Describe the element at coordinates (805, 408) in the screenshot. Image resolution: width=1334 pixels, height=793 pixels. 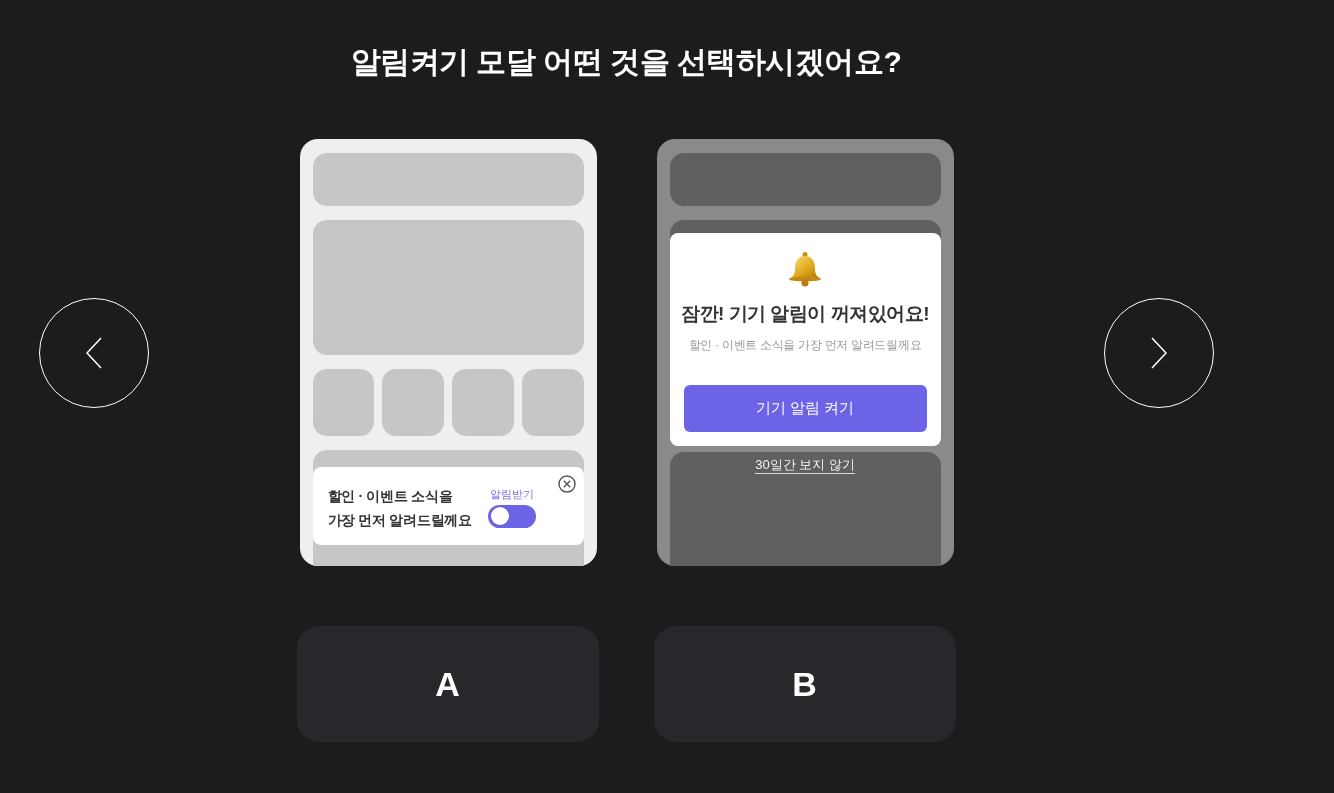
I see `enable-notifications-button: 기기 알림 켜기` at that location.